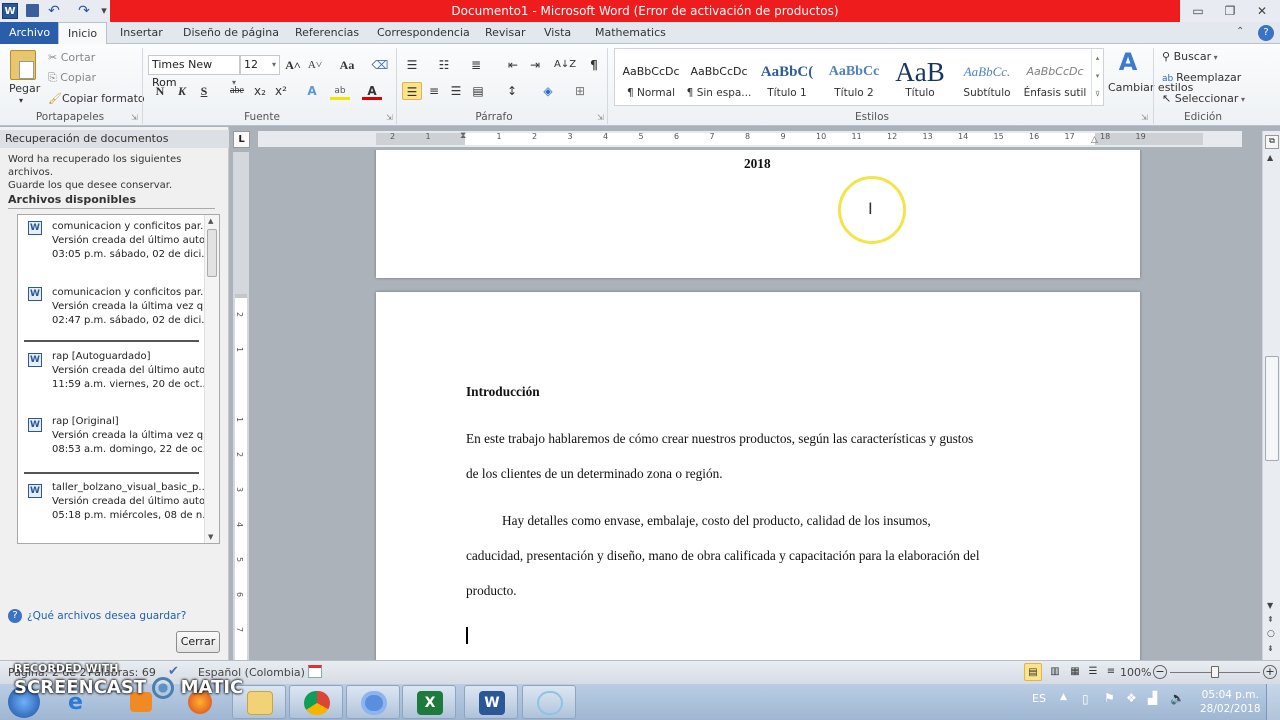 The height and width of the screenshot is (720, 1280). I want to click on subscript-icon: x₂, so click(260, 91).